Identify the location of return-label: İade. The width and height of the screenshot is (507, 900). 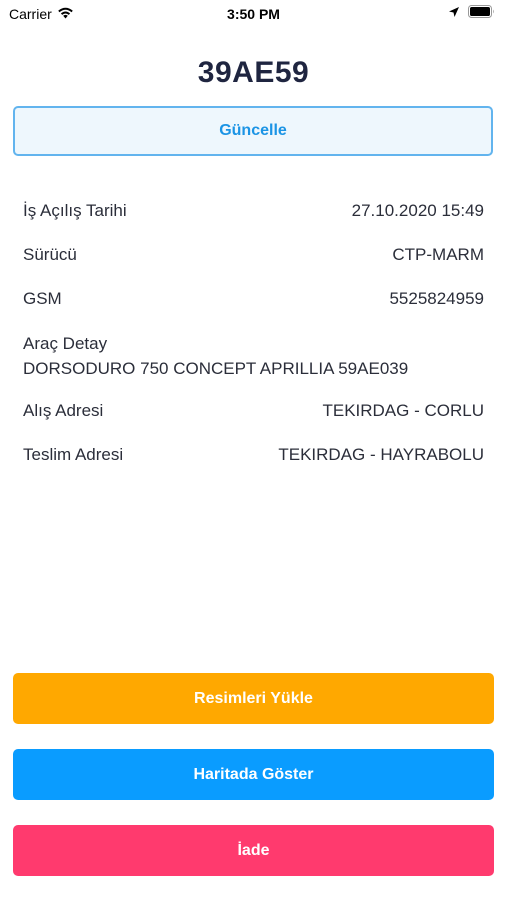
(253, 850).